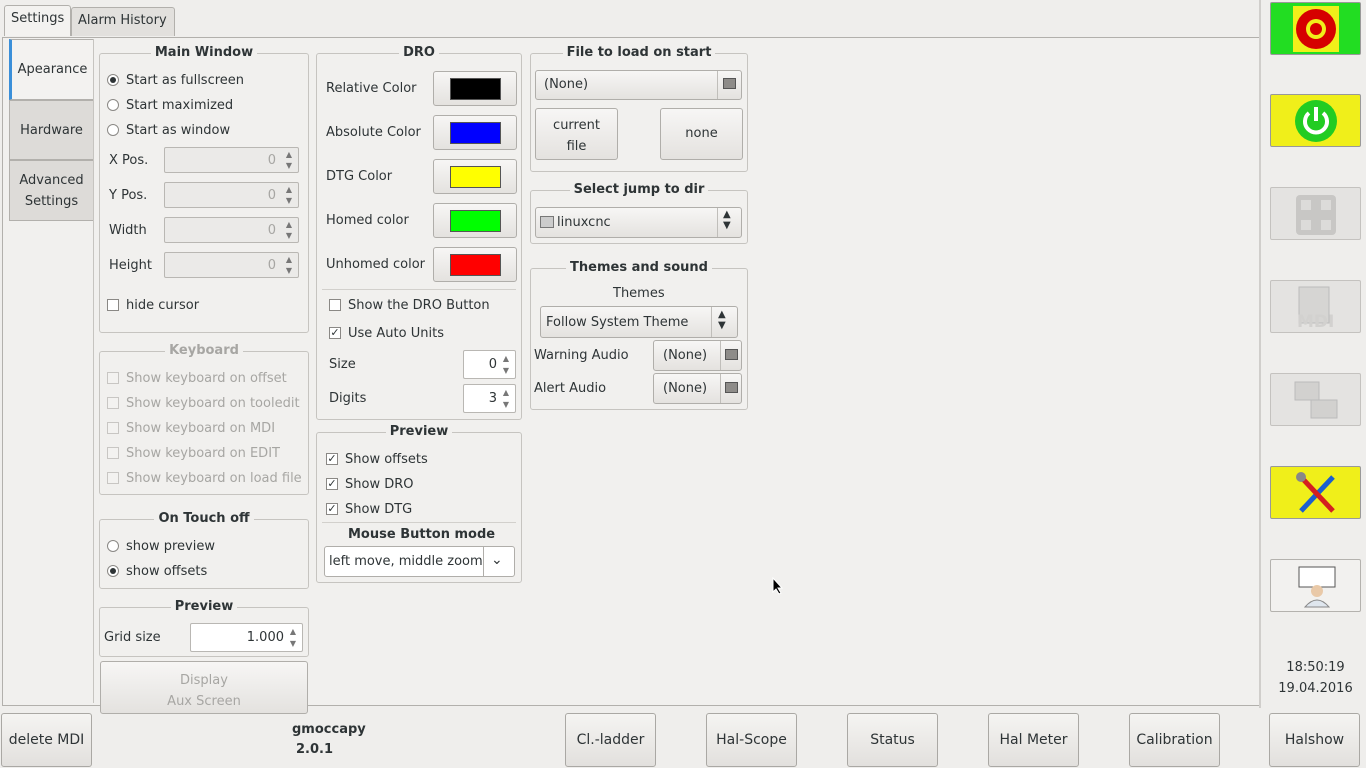  Describe the element at coordinates (1315, 28) in the screenshot. I see `estop-button` at that location.